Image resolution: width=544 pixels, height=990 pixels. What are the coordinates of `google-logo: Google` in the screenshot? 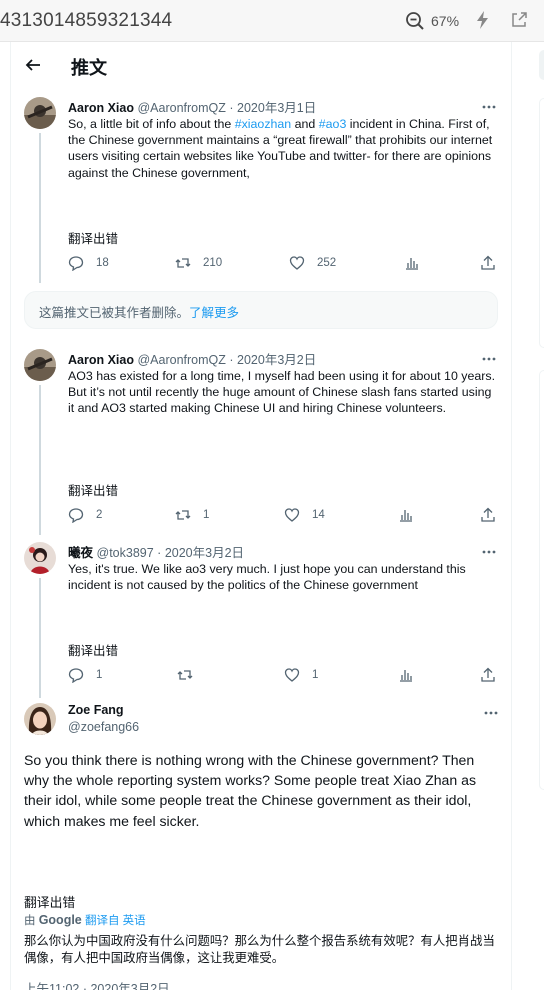 It's located at (60, 920).